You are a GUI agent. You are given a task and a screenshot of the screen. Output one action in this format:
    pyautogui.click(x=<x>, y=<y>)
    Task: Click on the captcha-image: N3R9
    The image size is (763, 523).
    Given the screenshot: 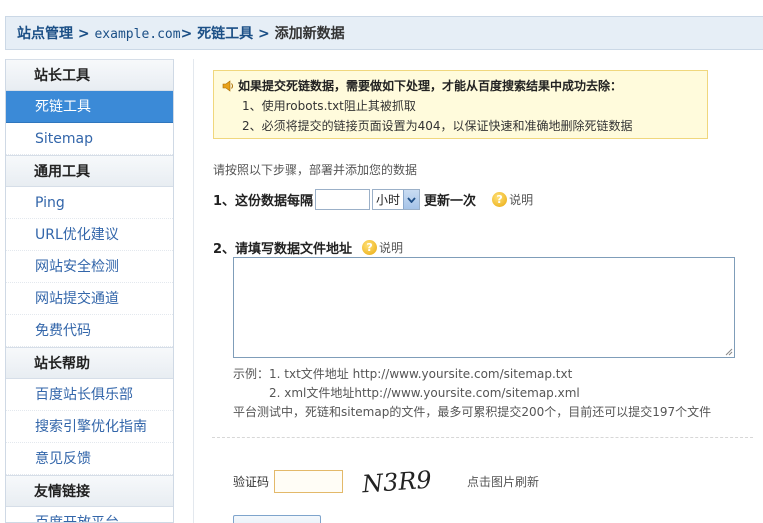 What is the action you would take?
    pyautogui.click(x=397, y=481)
    